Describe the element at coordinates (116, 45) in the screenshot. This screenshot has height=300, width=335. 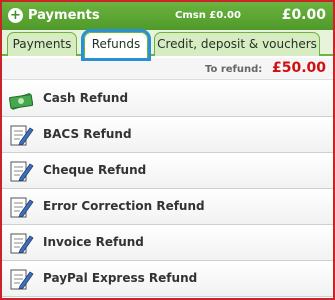
I see `tab-refunds: Refunds` at that location.